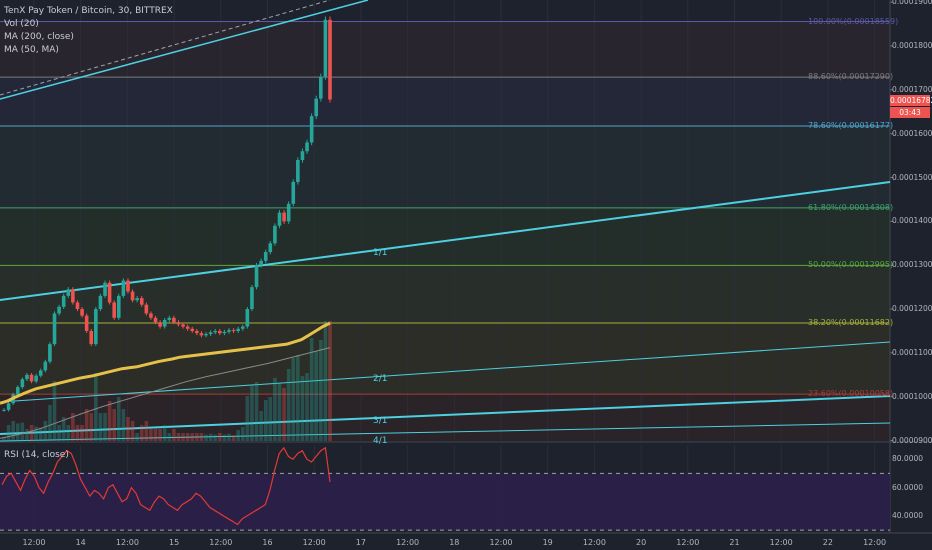  I want to click on x-tick-label: 16, so click(267, 542).